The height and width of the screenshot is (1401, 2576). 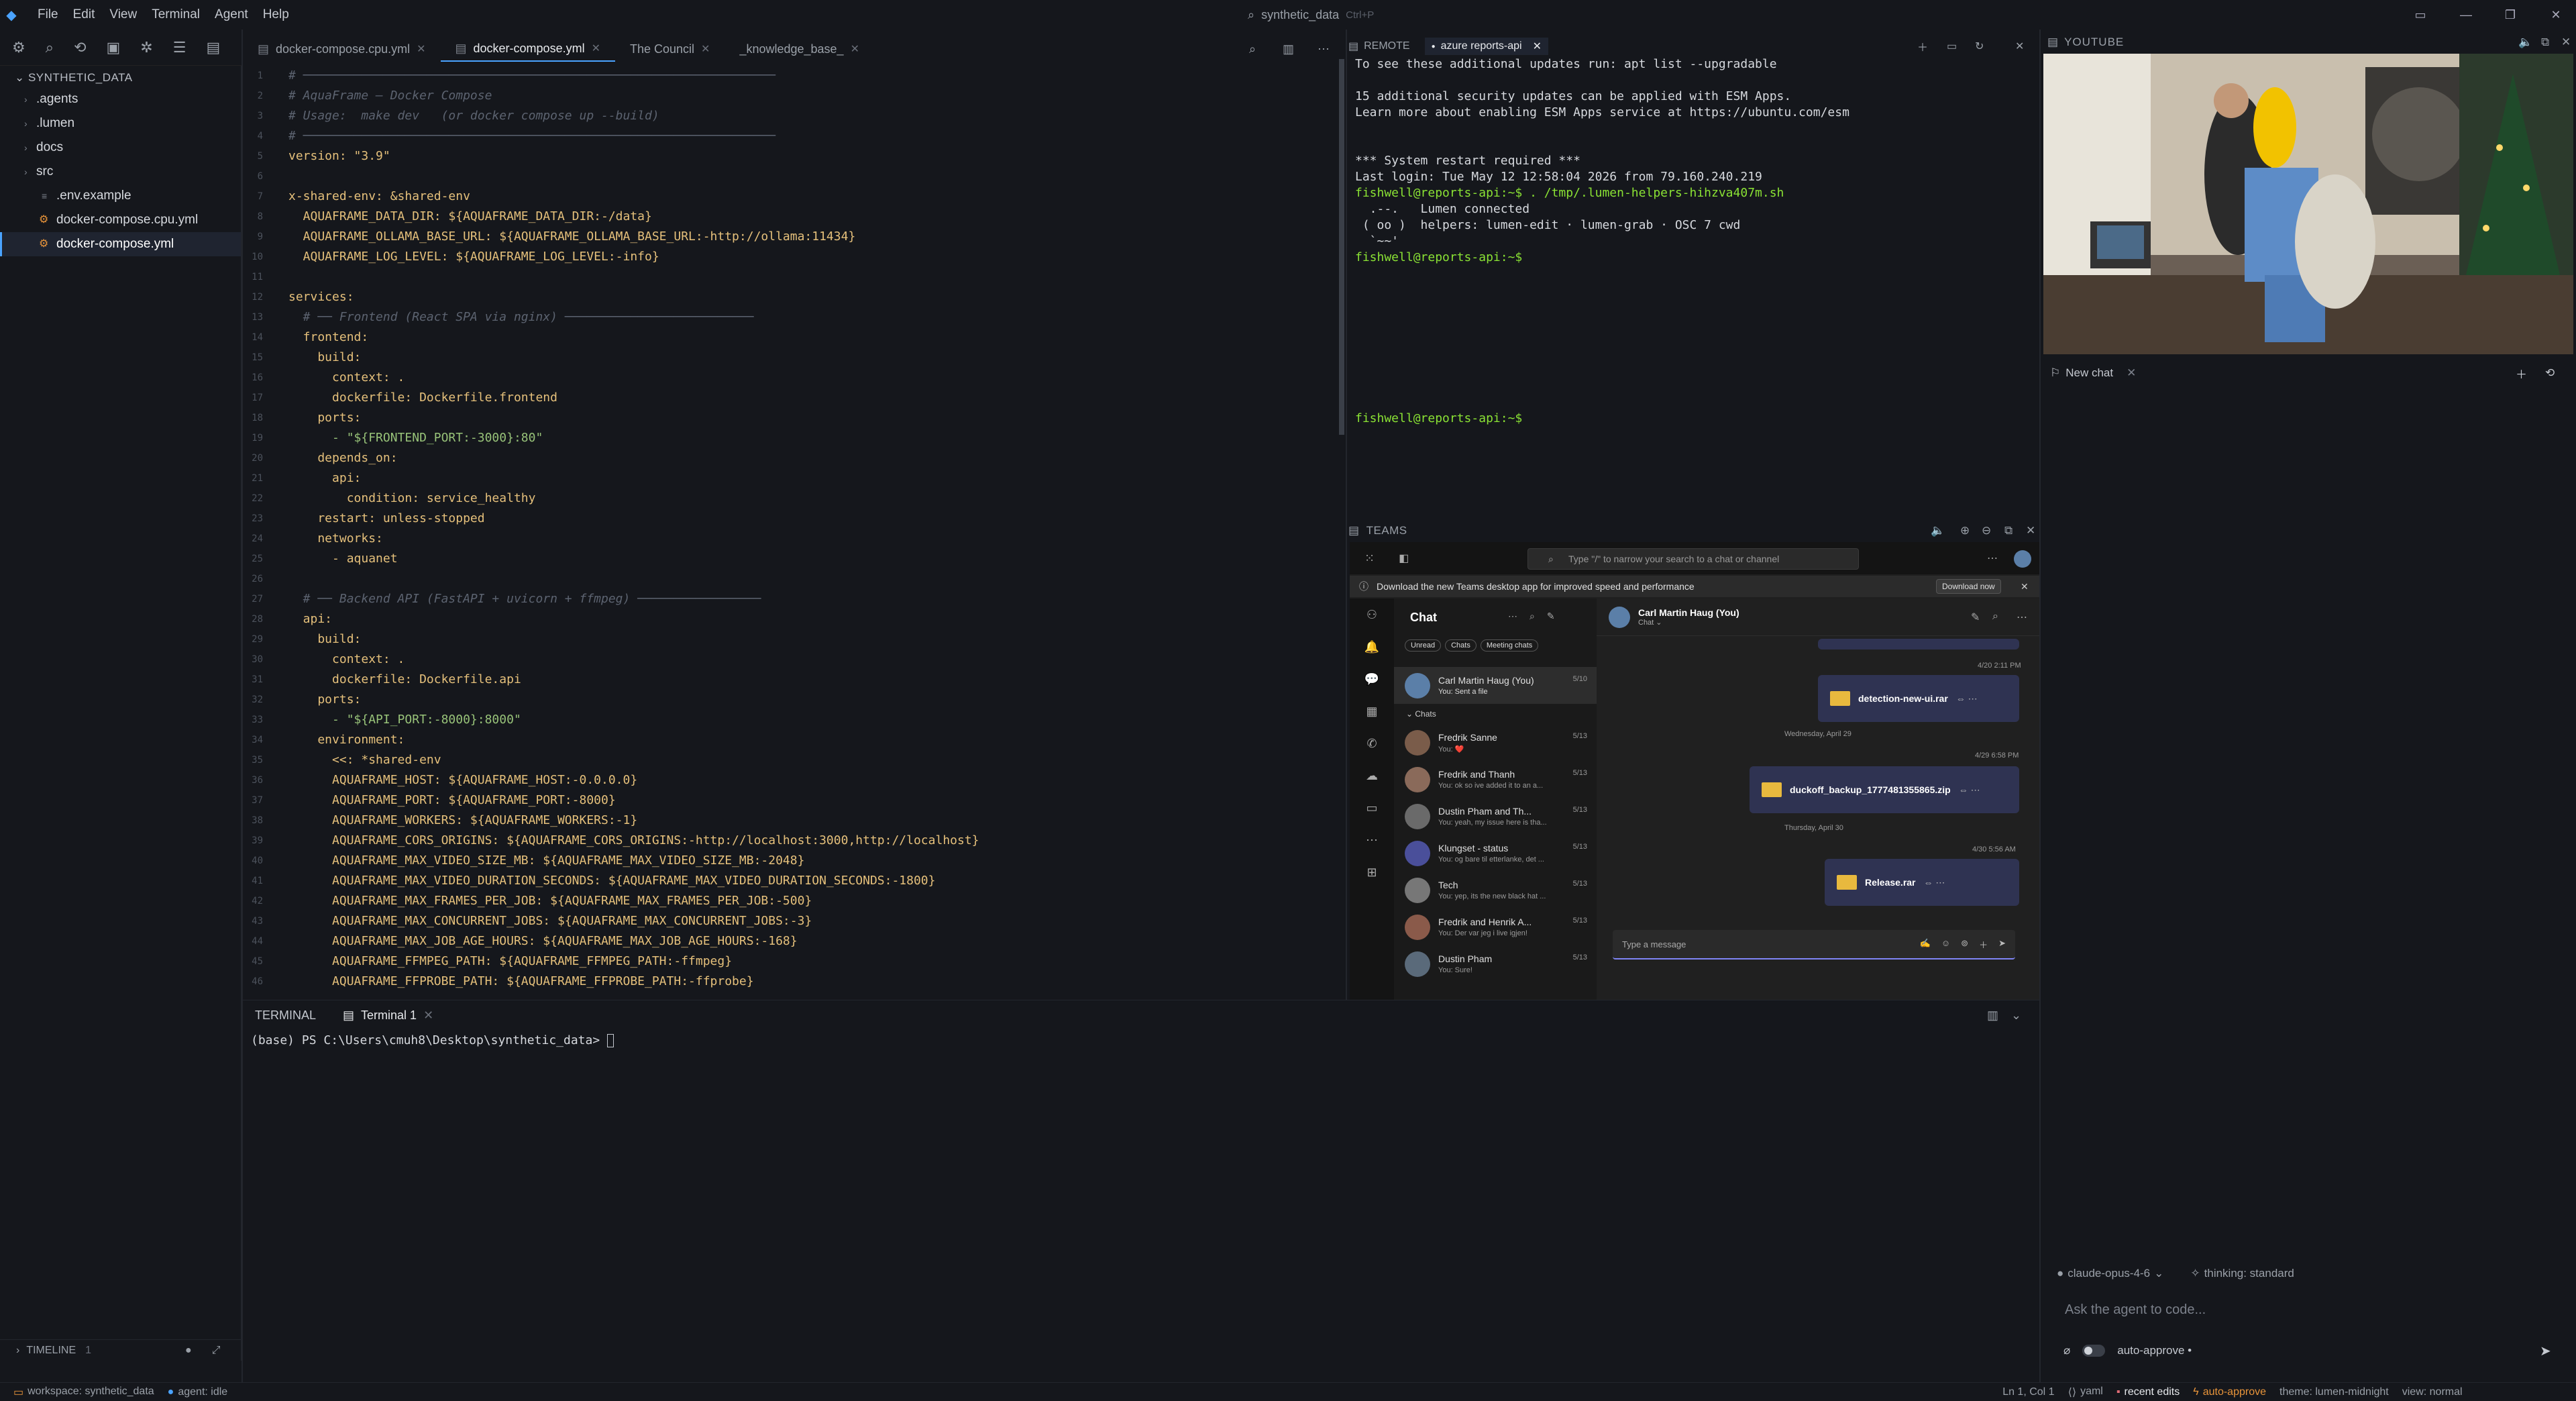 I want to click on add-icon: ＋, so click(x=1922, y=46).